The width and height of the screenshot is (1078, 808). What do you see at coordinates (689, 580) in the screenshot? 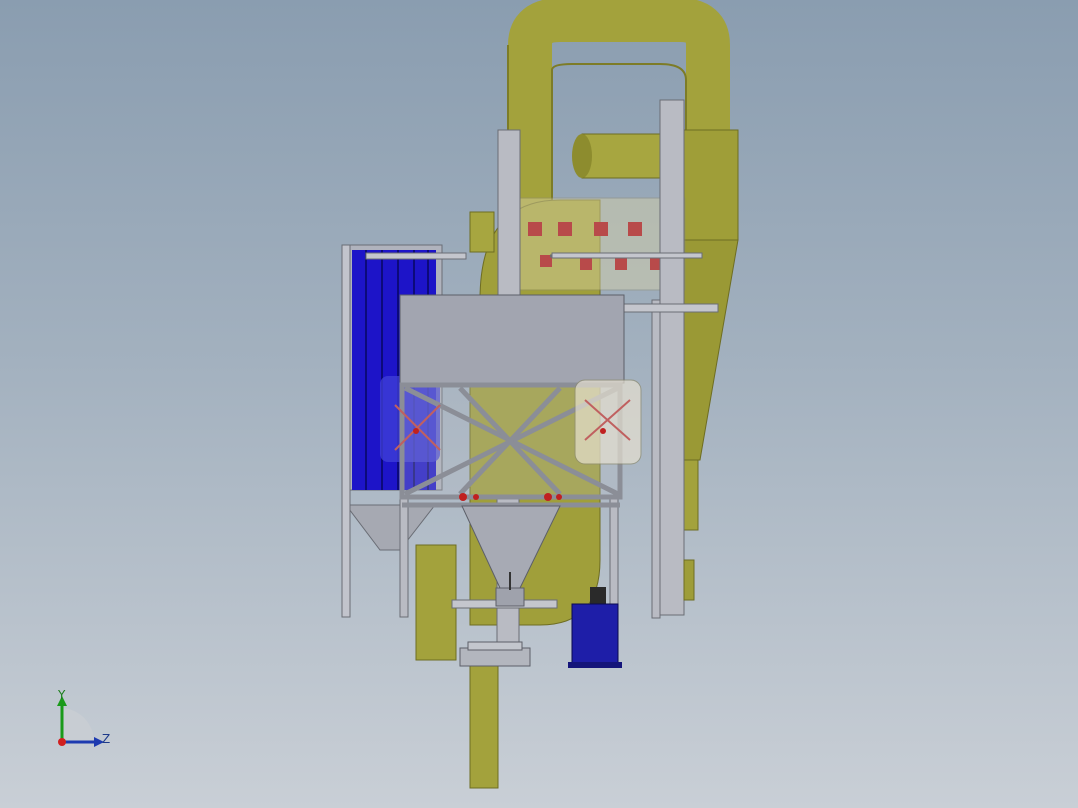
I see `side-panel` at bounding box center [689, 580].